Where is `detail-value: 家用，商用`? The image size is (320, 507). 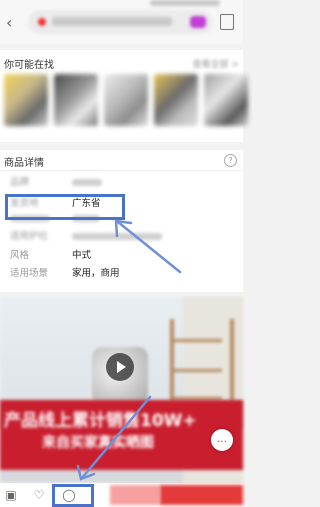 detail-value: 家用，商用 is located at coordinates (96, 273).